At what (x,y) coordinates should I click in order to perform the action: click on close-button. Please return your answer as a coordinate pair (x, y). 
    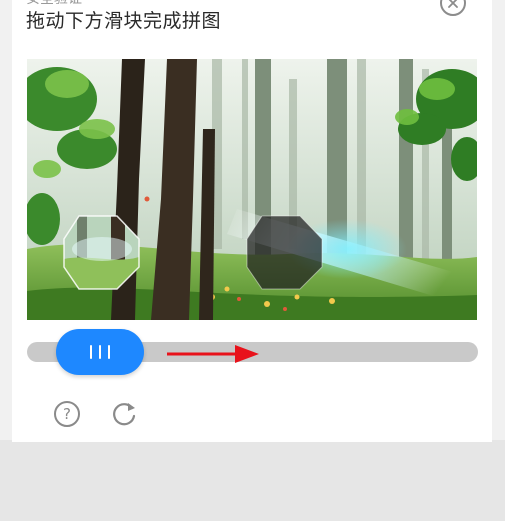
    Looking at the image, I should click on (453, 8).